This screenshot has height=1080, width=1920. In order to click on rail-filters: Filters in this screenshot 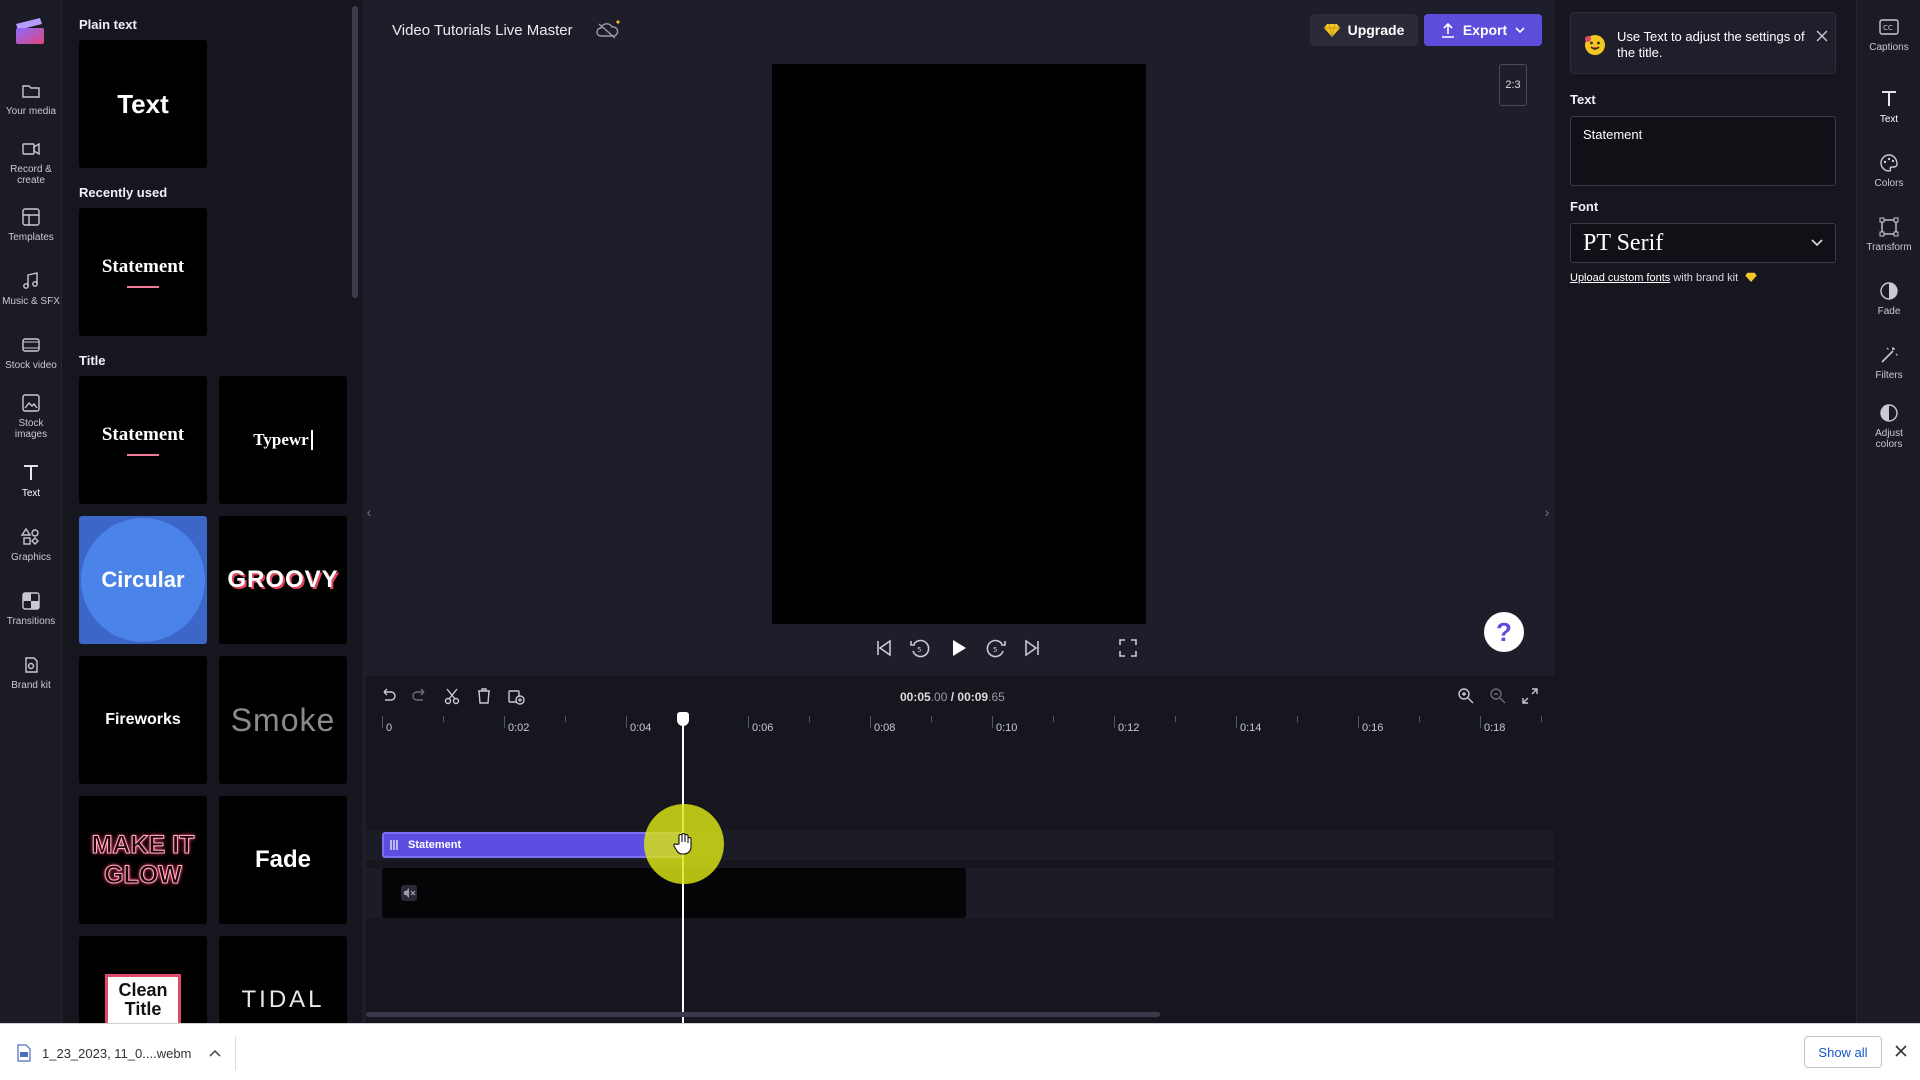, I will do `click(1888, 362)`.